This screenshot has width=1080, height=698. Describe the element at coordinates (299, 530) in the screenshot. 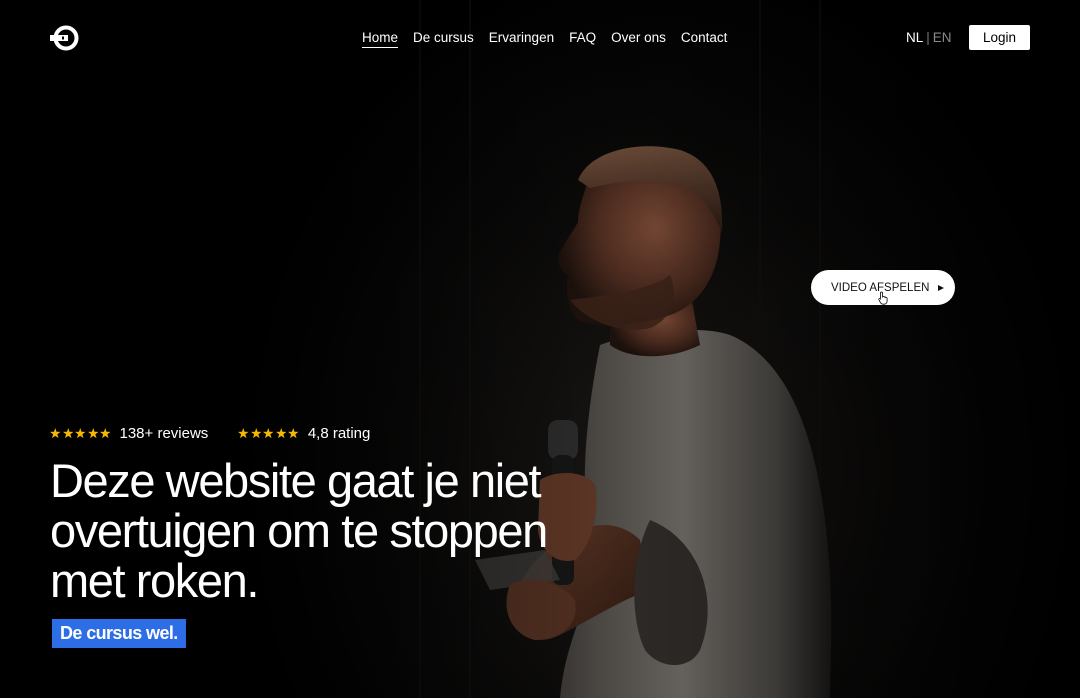

I see `headline-line: overtuigen om te stoppen` at that location.